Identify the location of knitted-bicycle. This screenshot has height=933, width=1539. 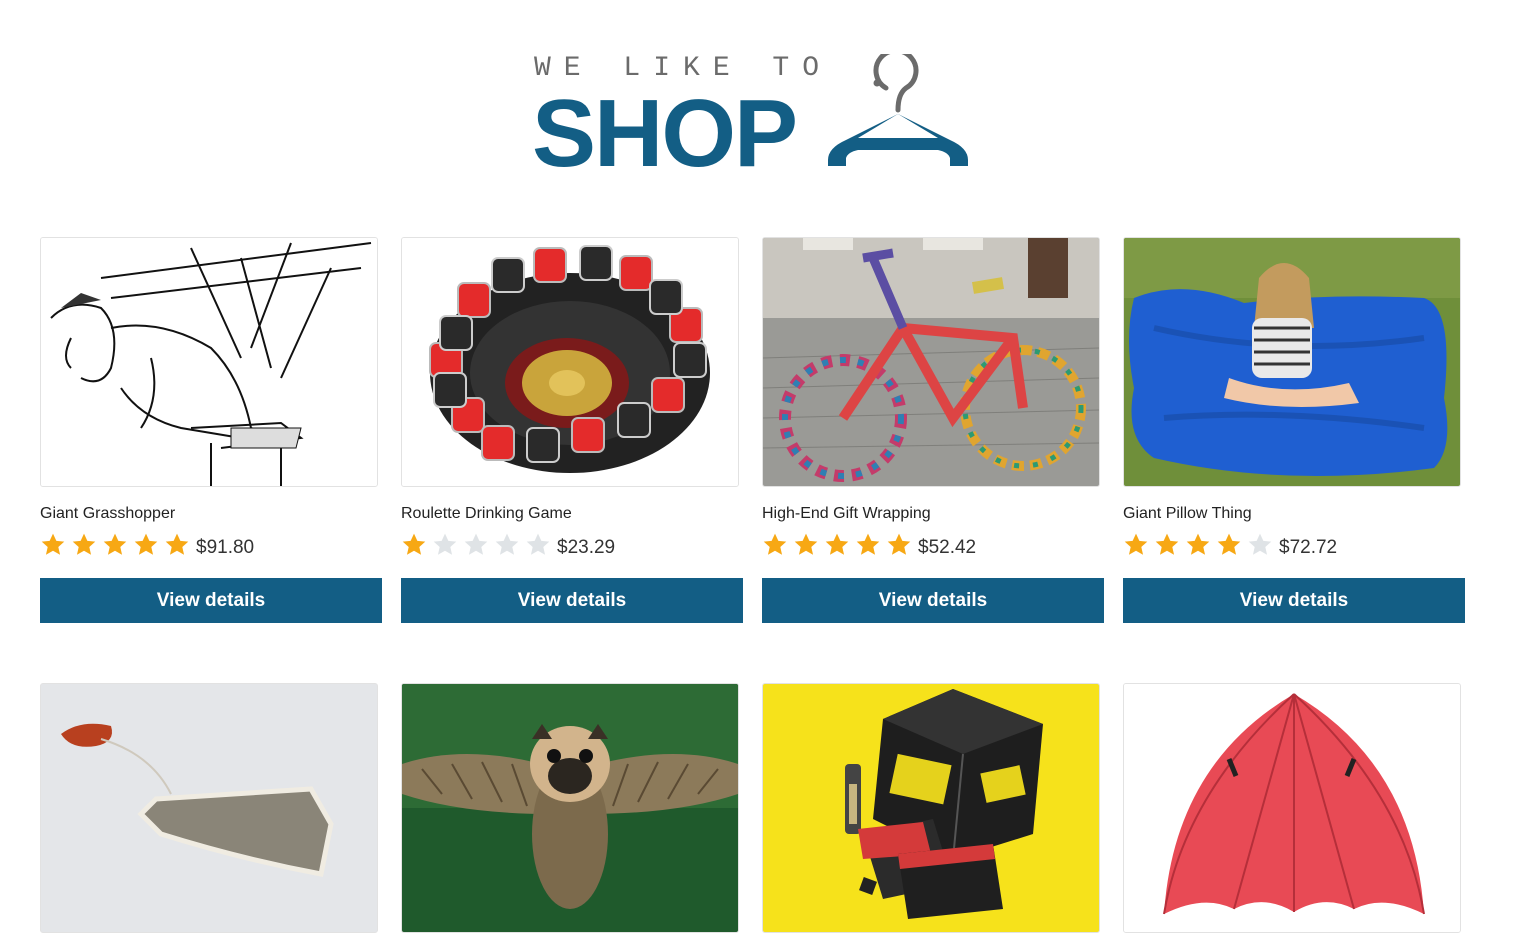
(931, 362).